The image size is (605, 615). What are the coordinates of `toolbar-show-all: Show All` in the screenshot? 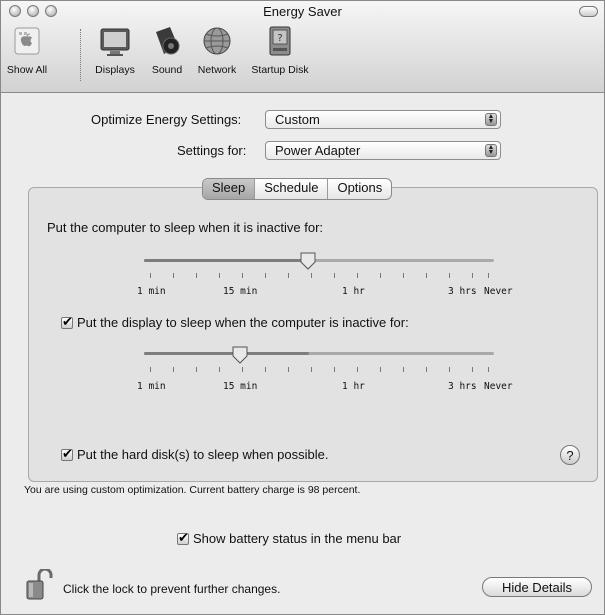 It's located at (27, 50).